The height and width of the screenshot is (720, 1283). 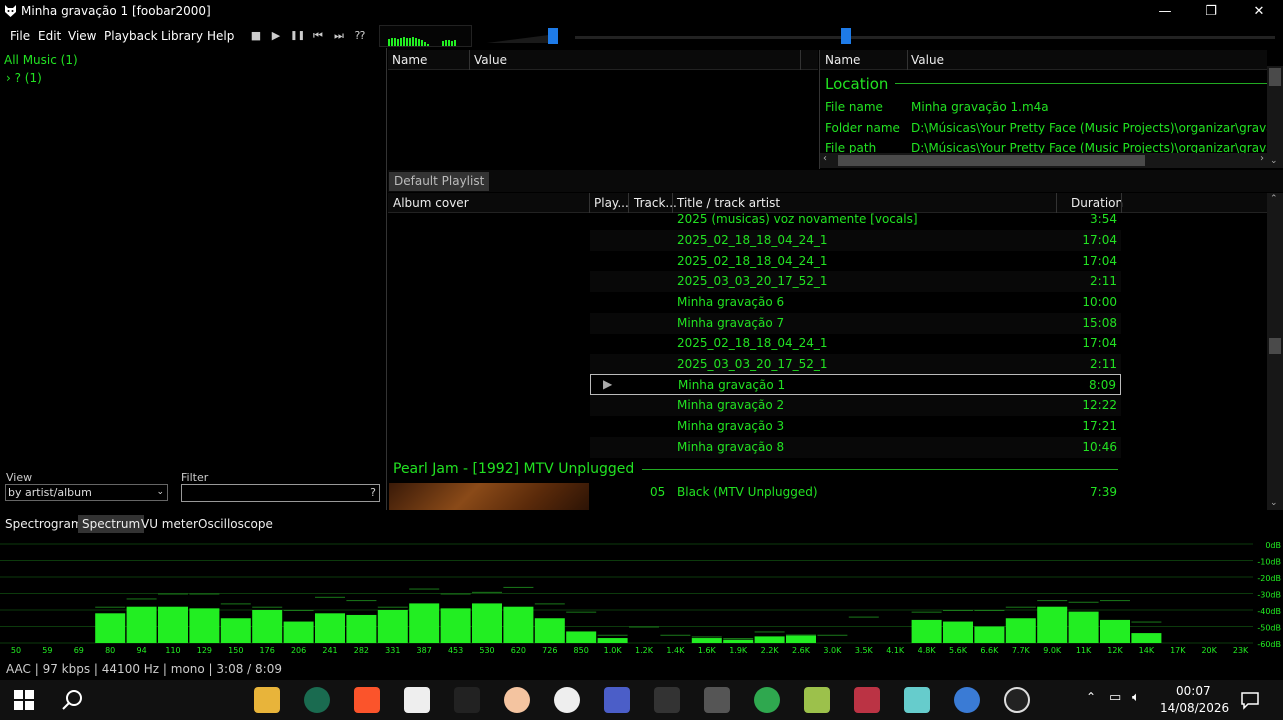 What do you see at coordinates (417, 700) in the screenshot?
I see `store-icon` at bounding box center [417, 700].